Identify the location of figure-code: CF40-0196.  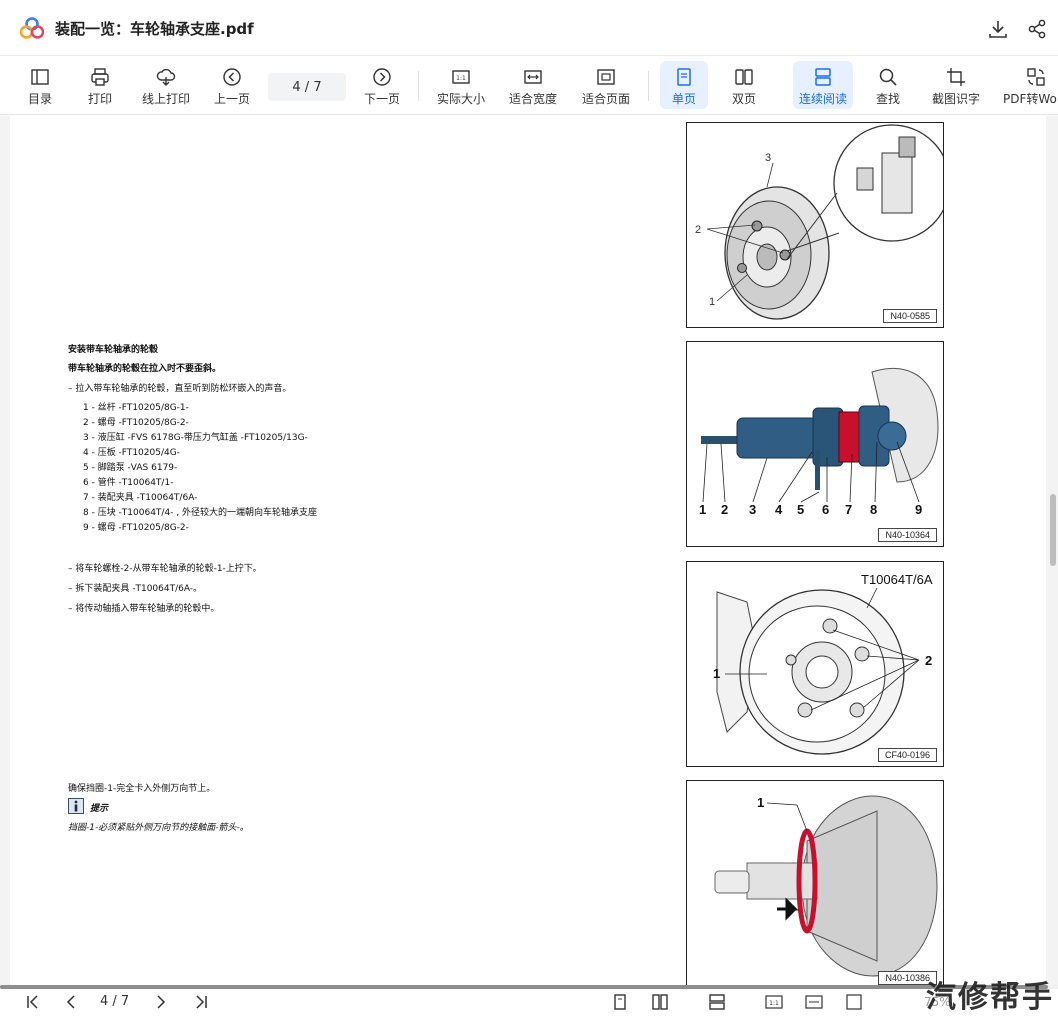
(907, 755).